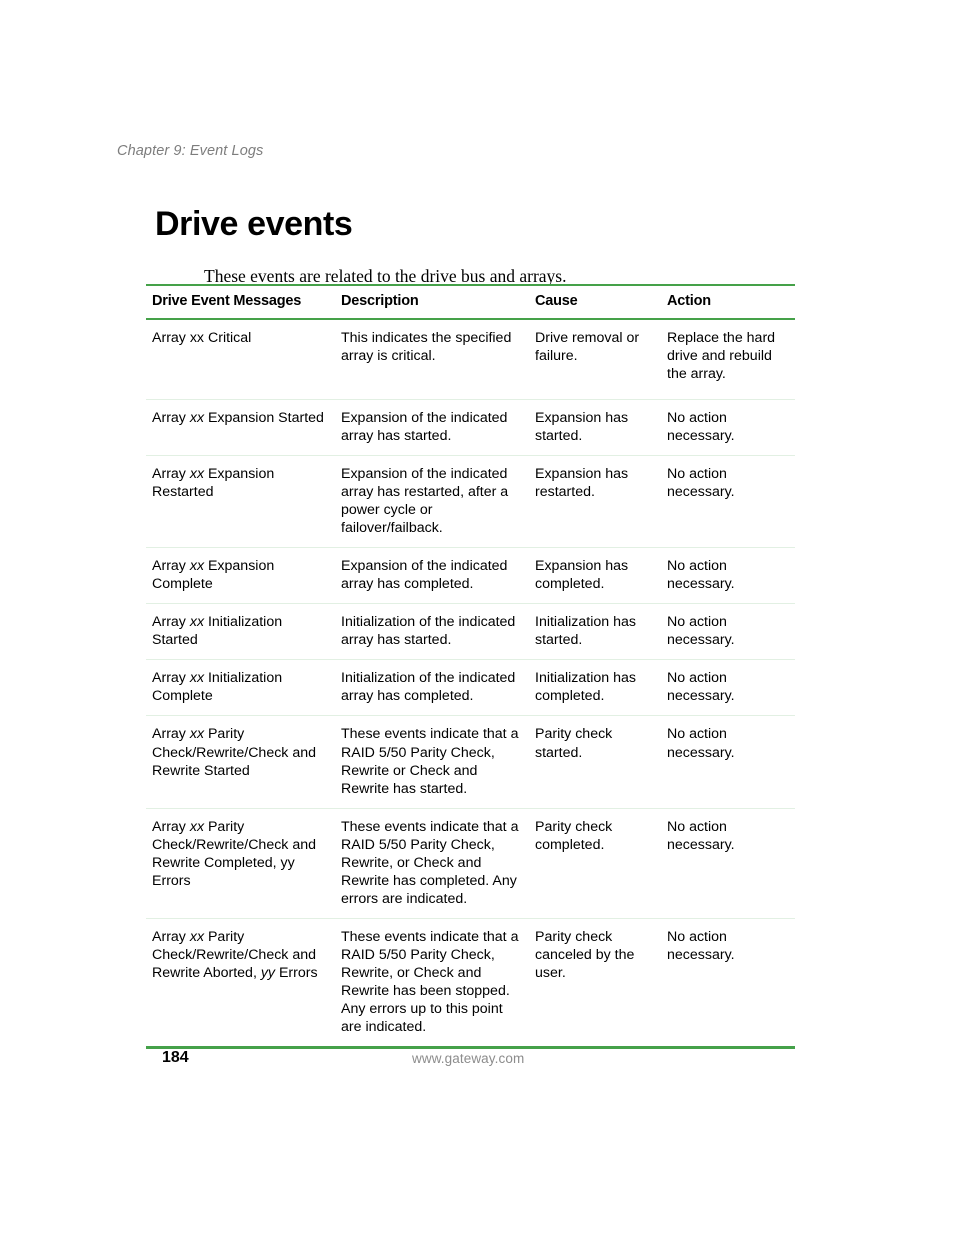  I want to click on page-title: Drive events, so click(254, 223).